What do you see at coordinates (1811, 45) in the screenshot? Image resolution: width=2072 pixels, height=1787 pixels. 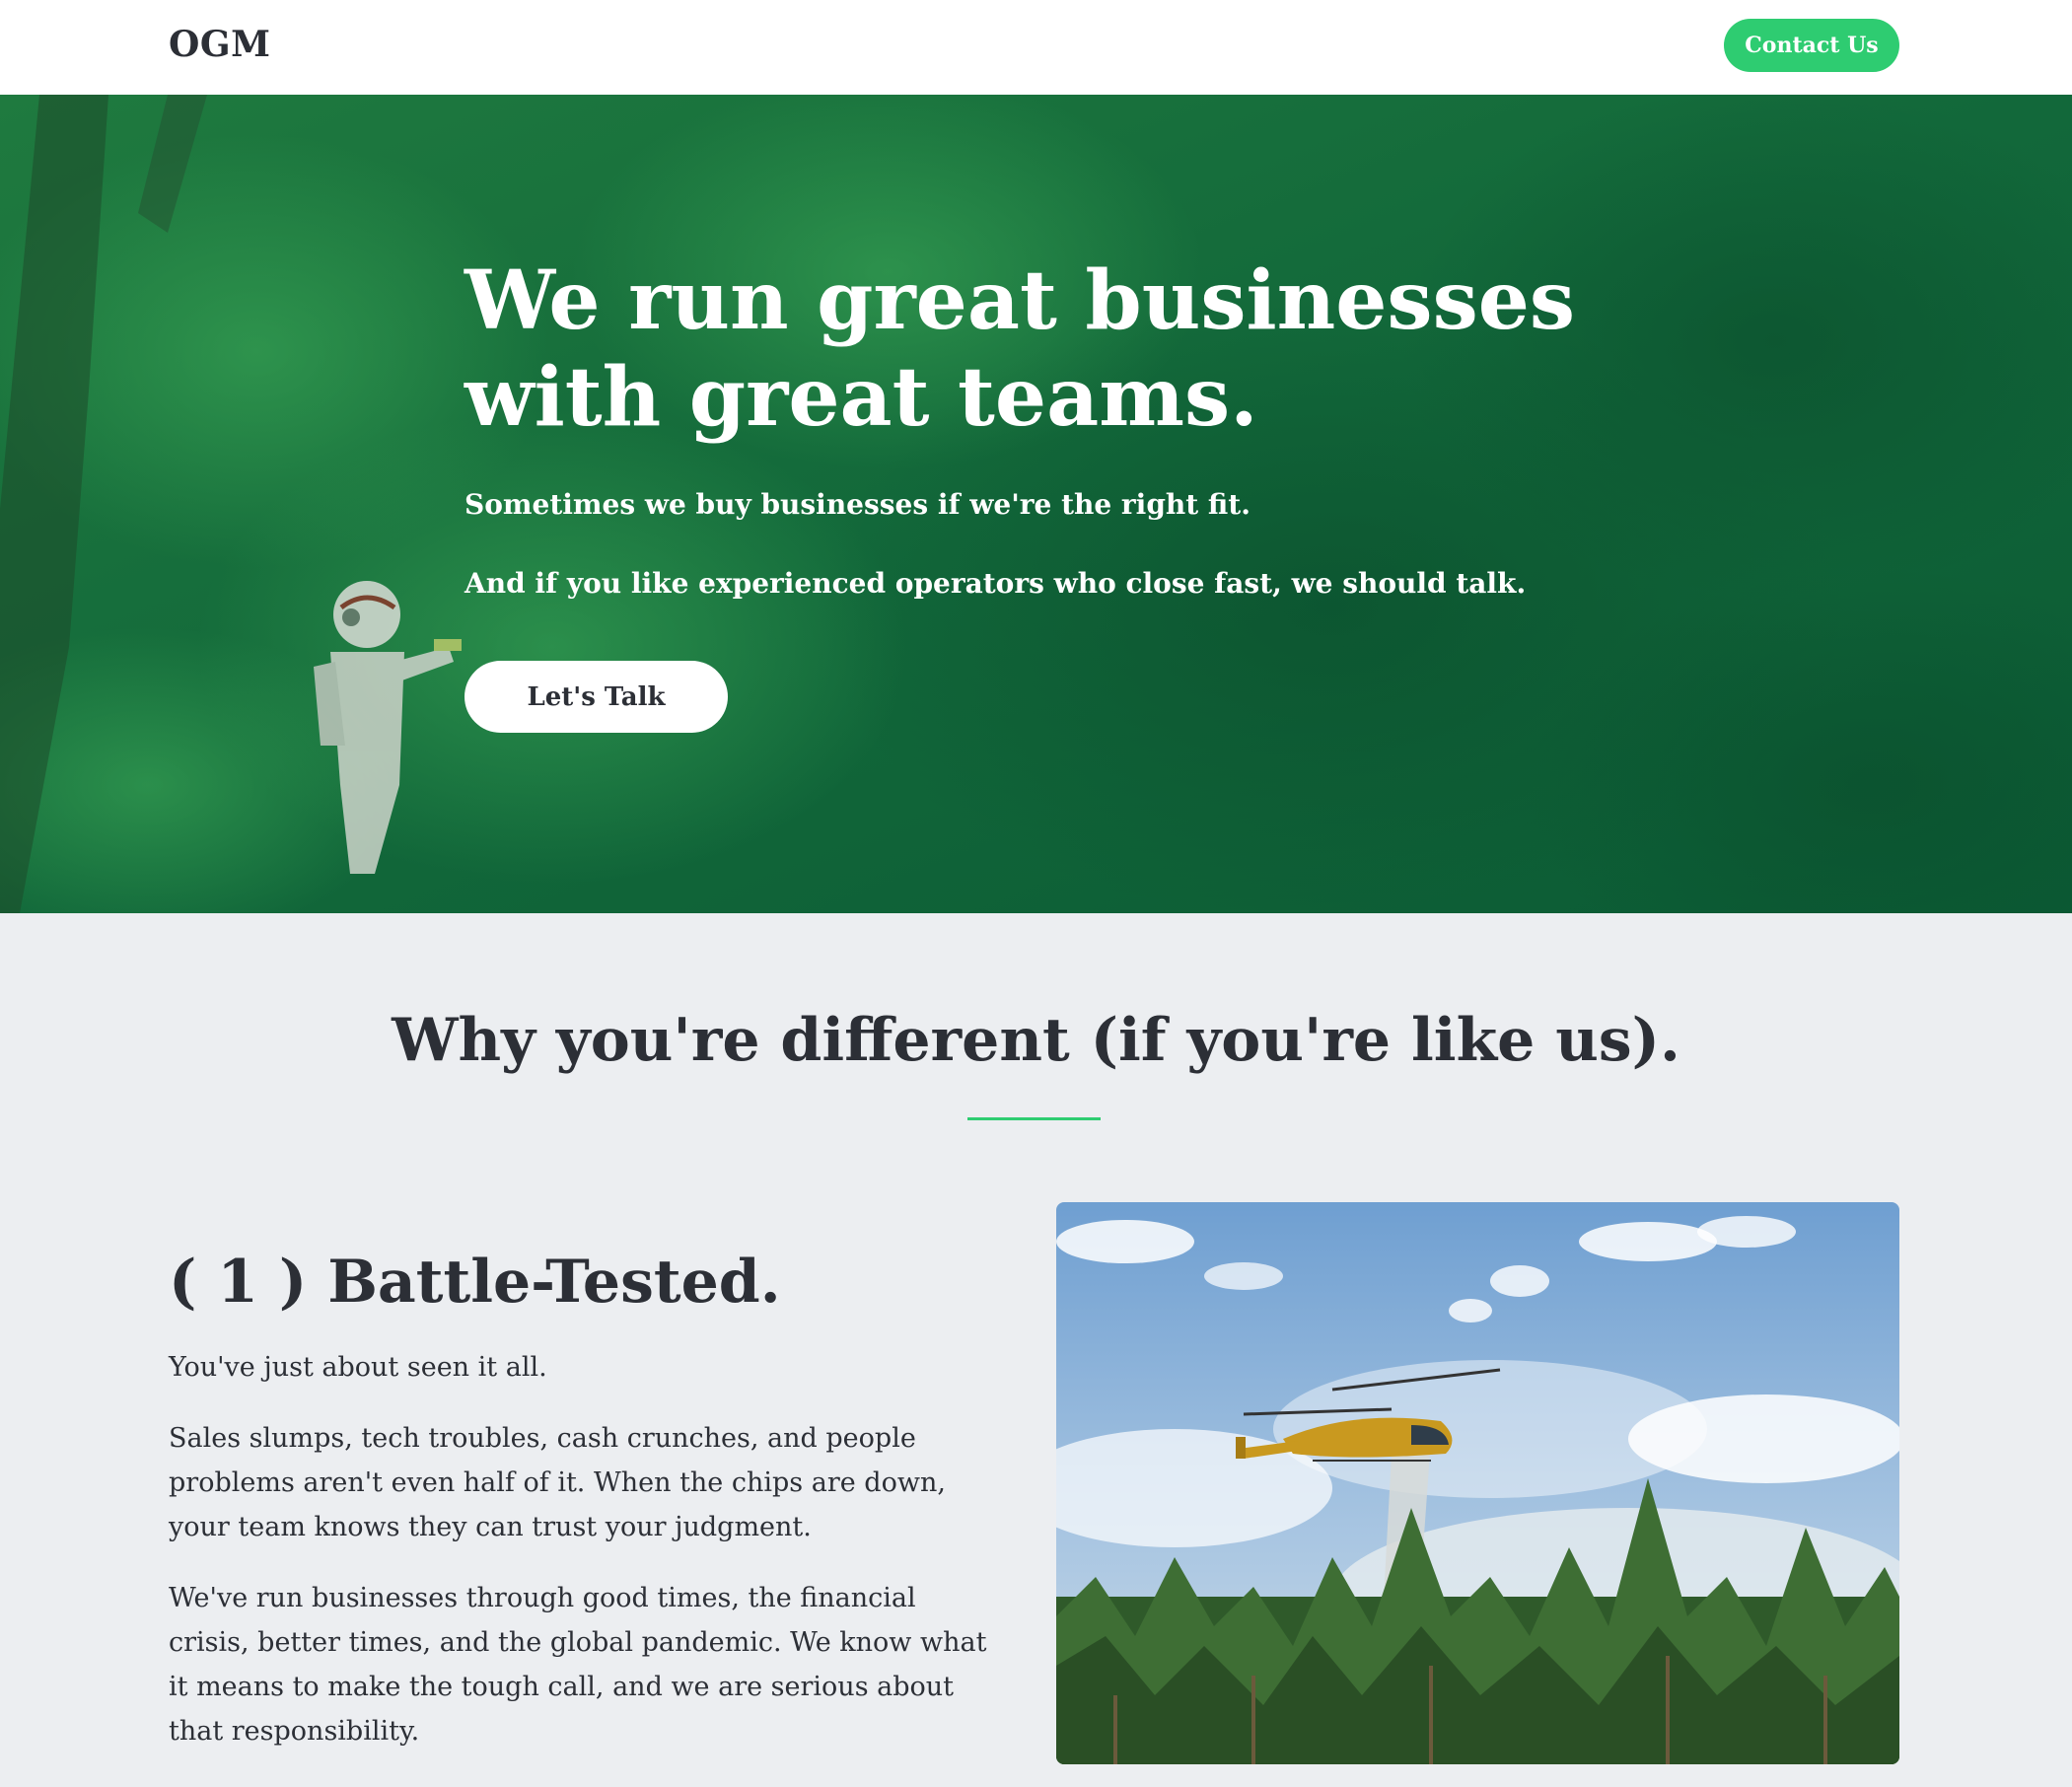 I see `contact-us-button: Contact Us` at bounding box center [1811, 45].